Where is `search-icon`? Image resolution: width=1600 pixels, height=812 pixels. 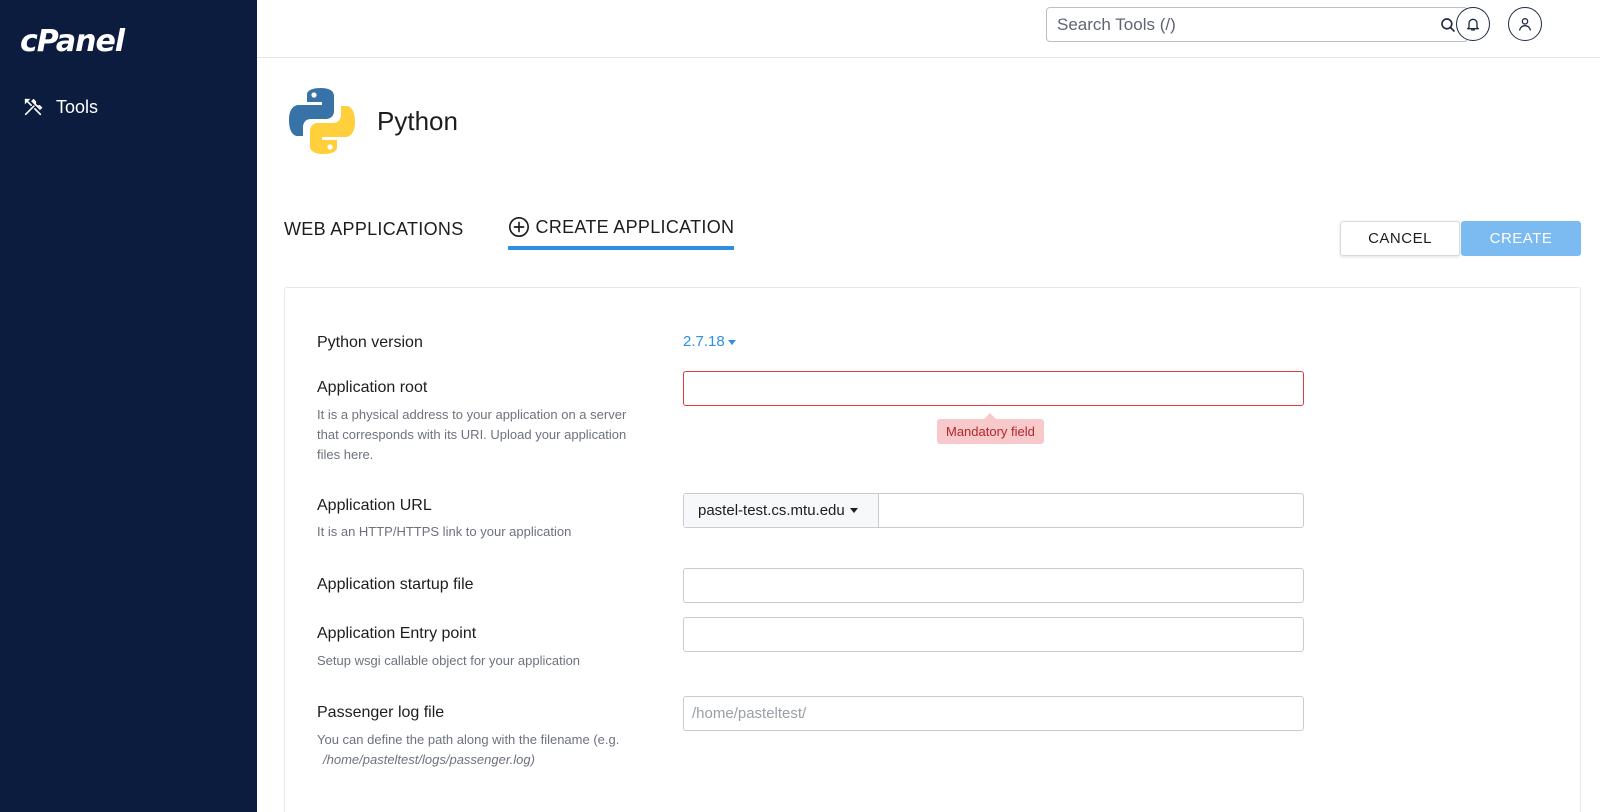
search-icon is located at coordinates (1448, 25).